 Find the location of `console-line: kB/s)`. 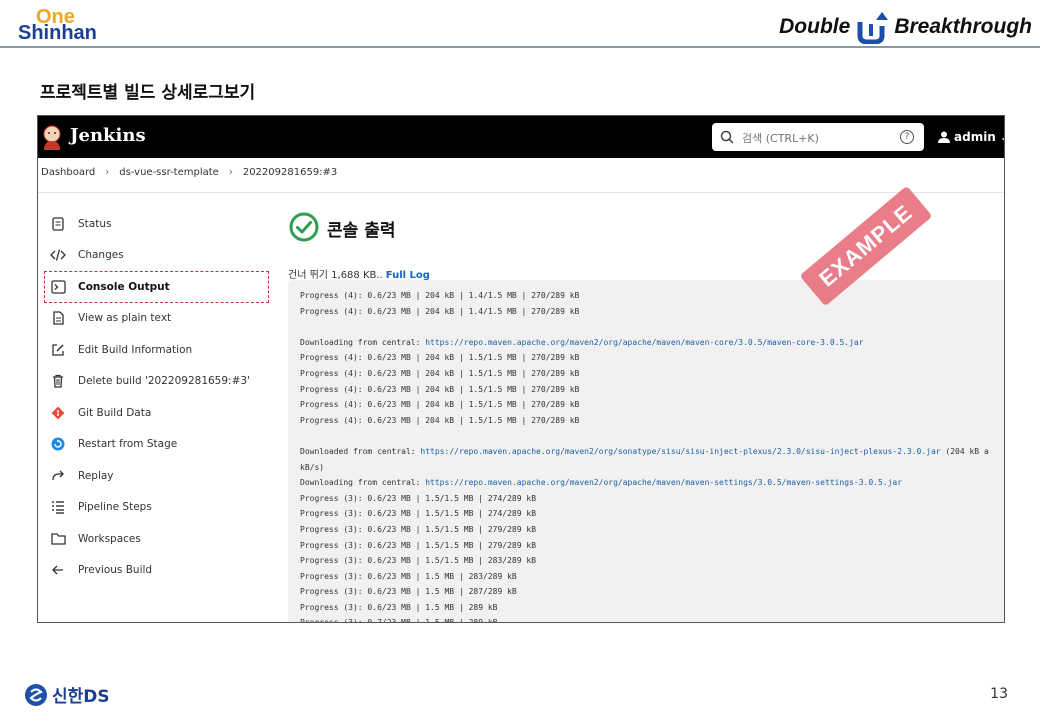

console-line: kB/s) is located at coordinates (652, 468).